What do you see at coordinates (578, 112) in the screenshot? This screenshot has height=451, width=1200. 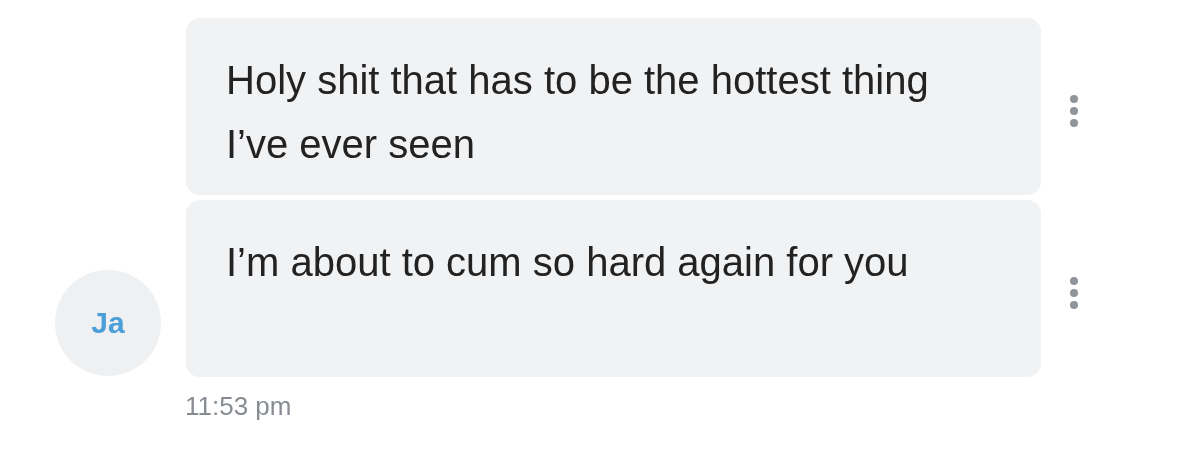 I see `message-text: Holy shit that has to be the hottest thing I’ve ever seen` at bounding box center [578, 112].